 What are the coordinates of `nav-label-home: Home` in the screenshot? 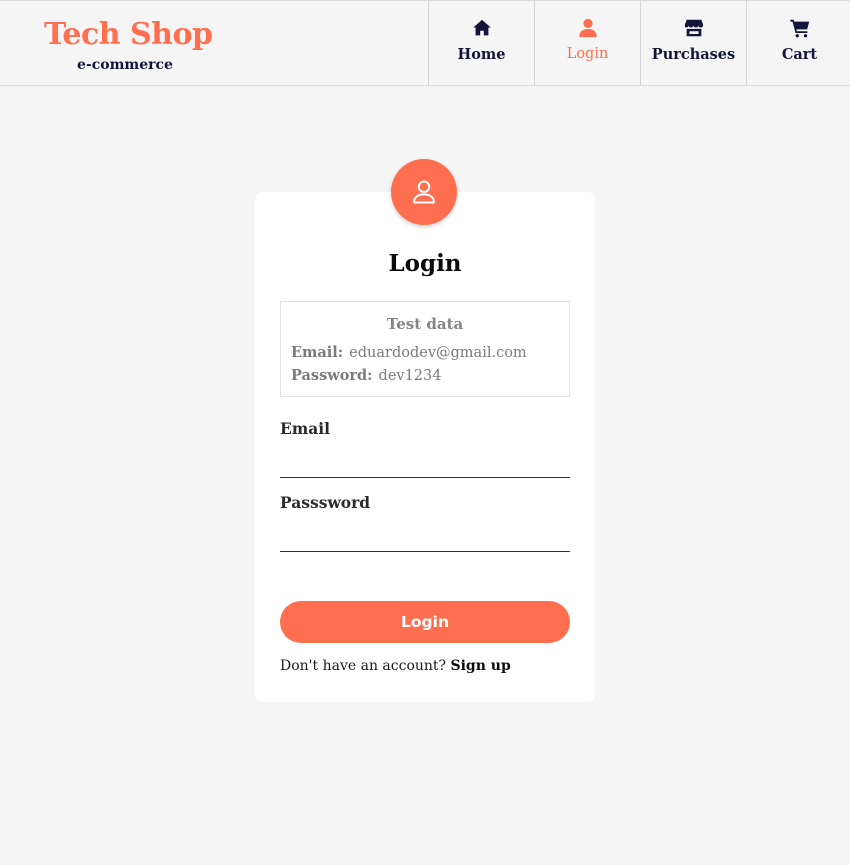 It's located at (481, 54).